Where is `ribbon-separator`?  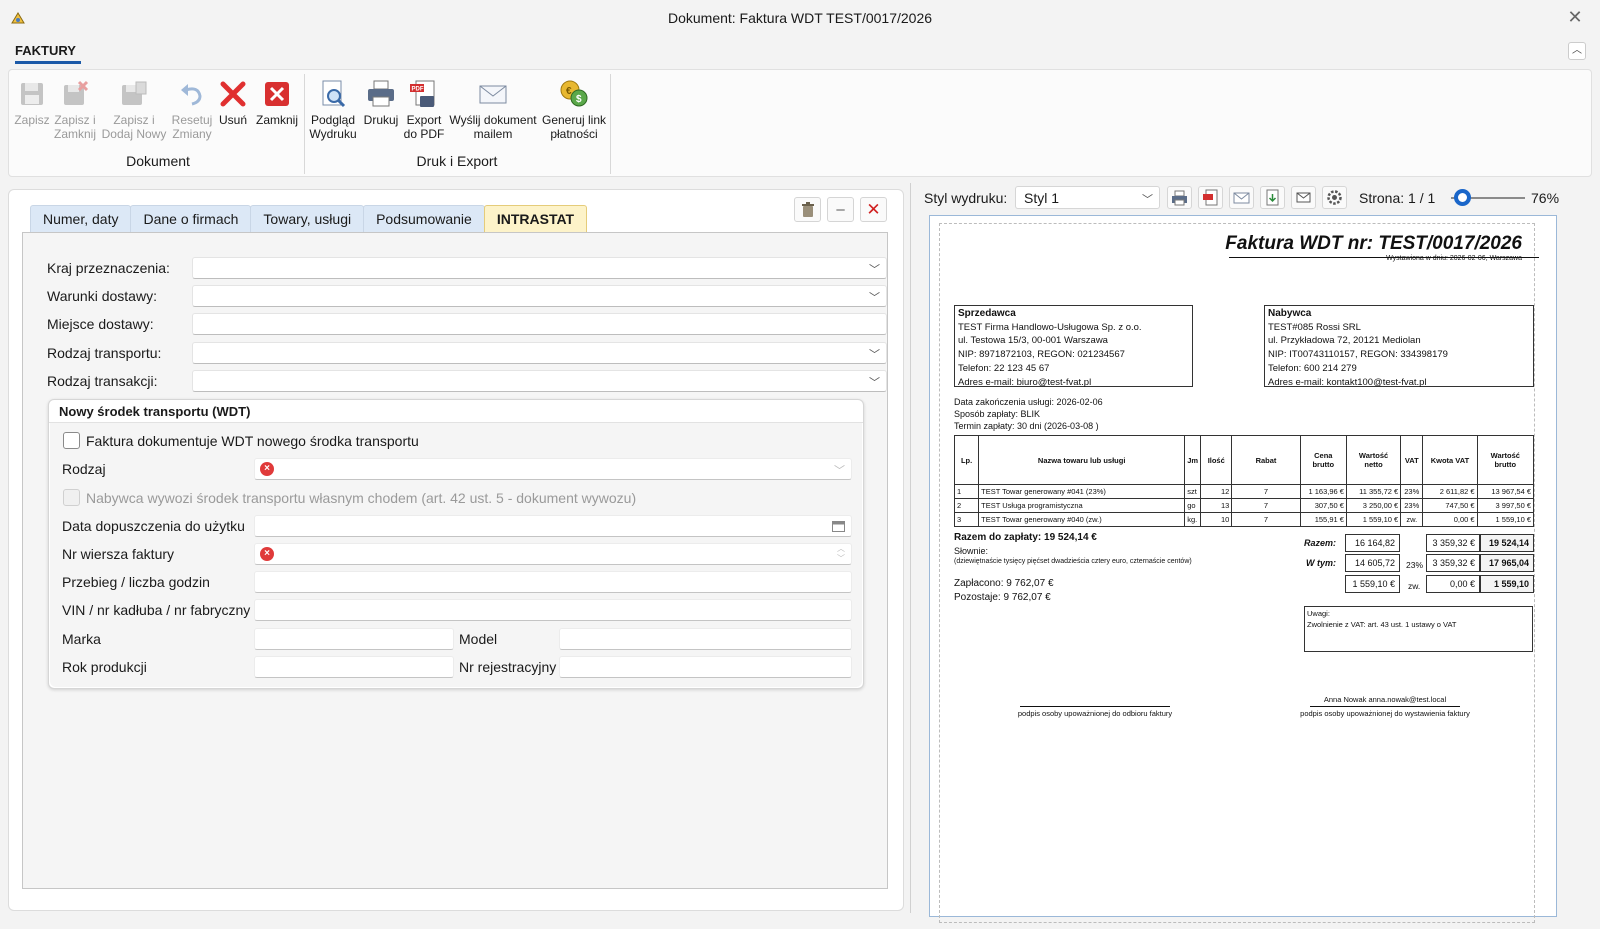
ribbon-separator is located at coordinates (304, 124).